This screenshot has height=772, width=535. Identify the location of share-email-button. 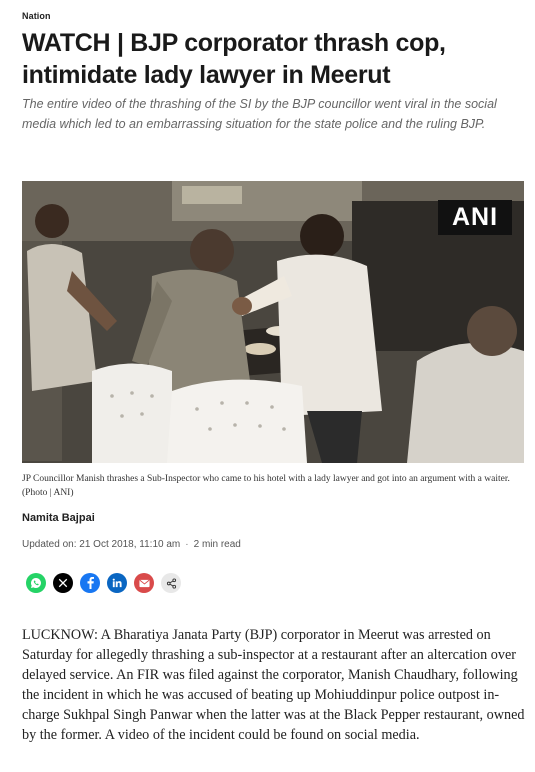
(144, 583).